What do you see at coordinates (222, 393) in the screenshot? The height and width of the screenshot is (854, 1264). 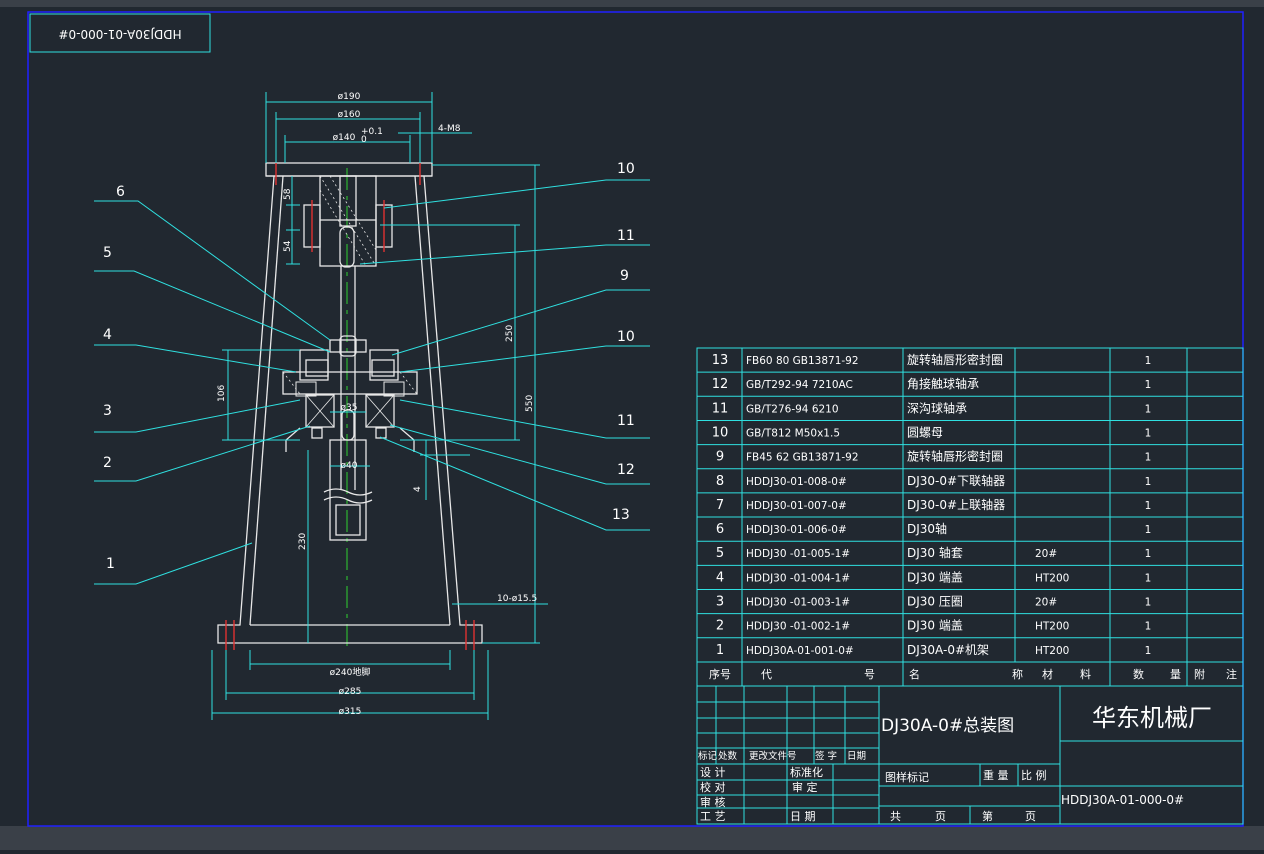 I see `dim-106: 106` at bounding box center [222, 393].